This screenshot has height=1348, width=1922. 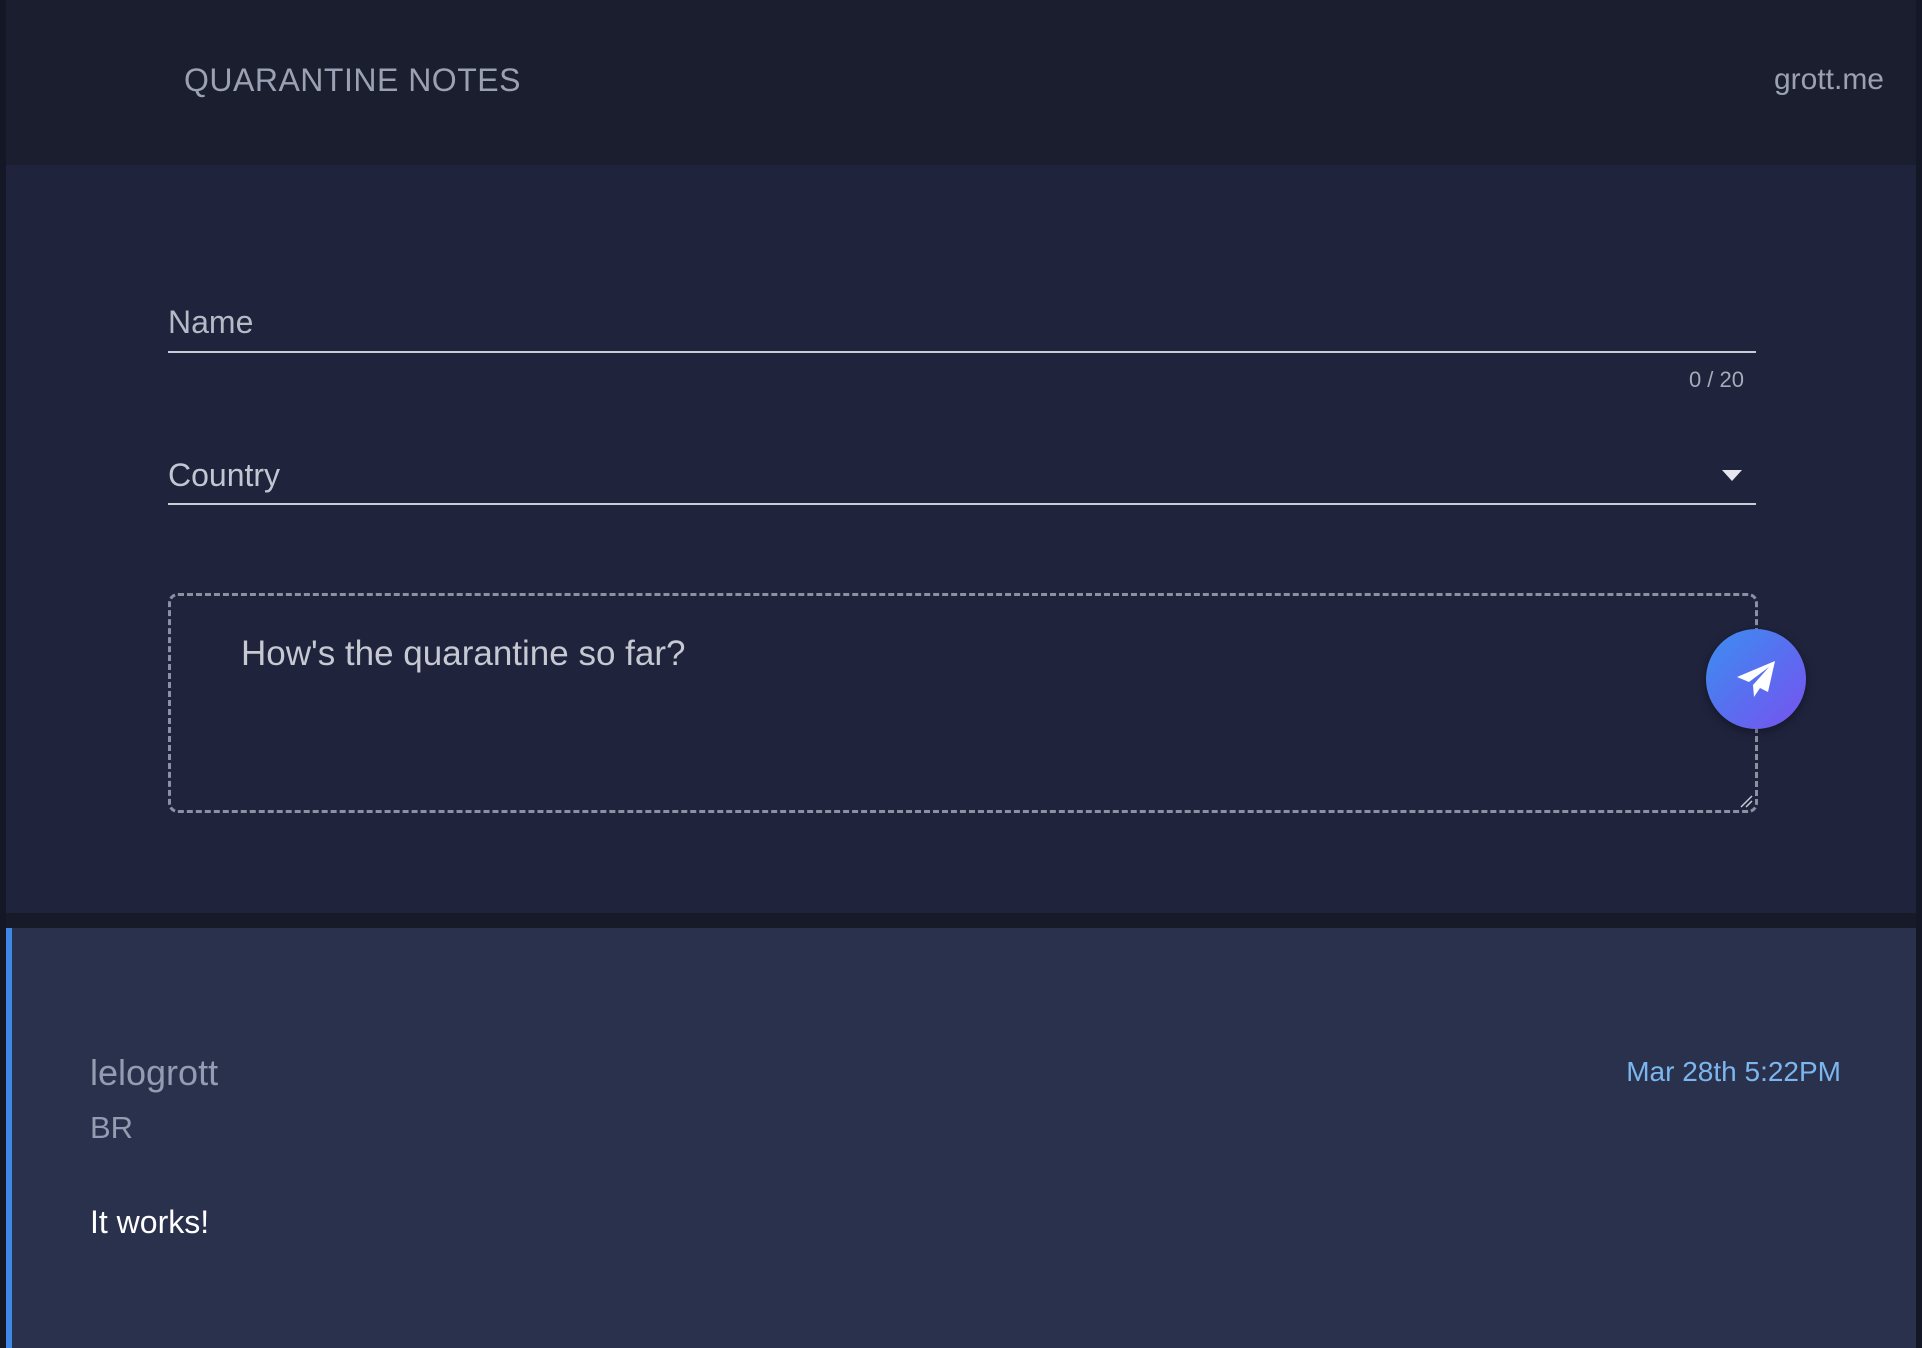 I want to click on name-field, so click(x=962, y=323).